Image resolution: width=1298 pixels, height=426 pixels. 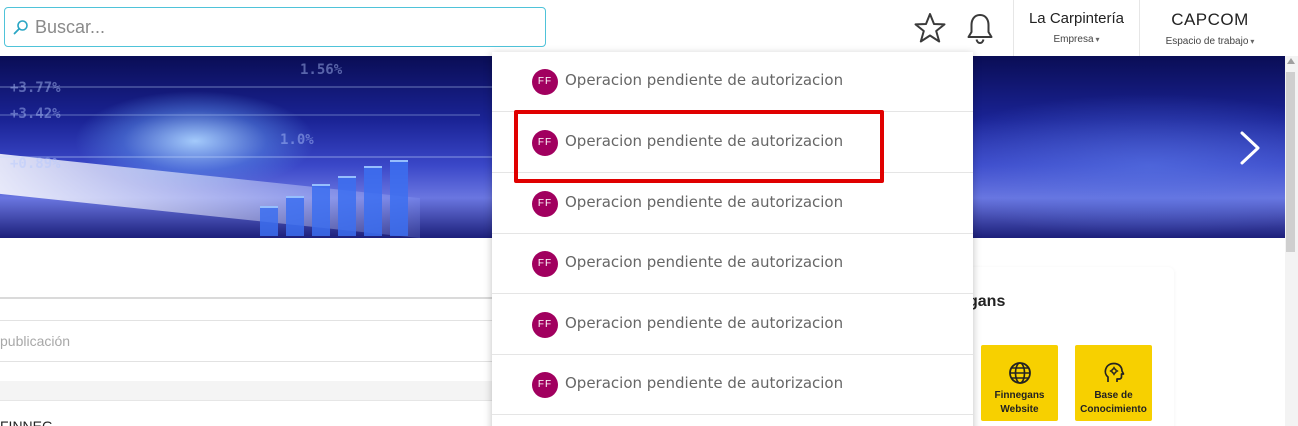 I want to click on scrollbar-thumb, so click(x=1290, y=162).